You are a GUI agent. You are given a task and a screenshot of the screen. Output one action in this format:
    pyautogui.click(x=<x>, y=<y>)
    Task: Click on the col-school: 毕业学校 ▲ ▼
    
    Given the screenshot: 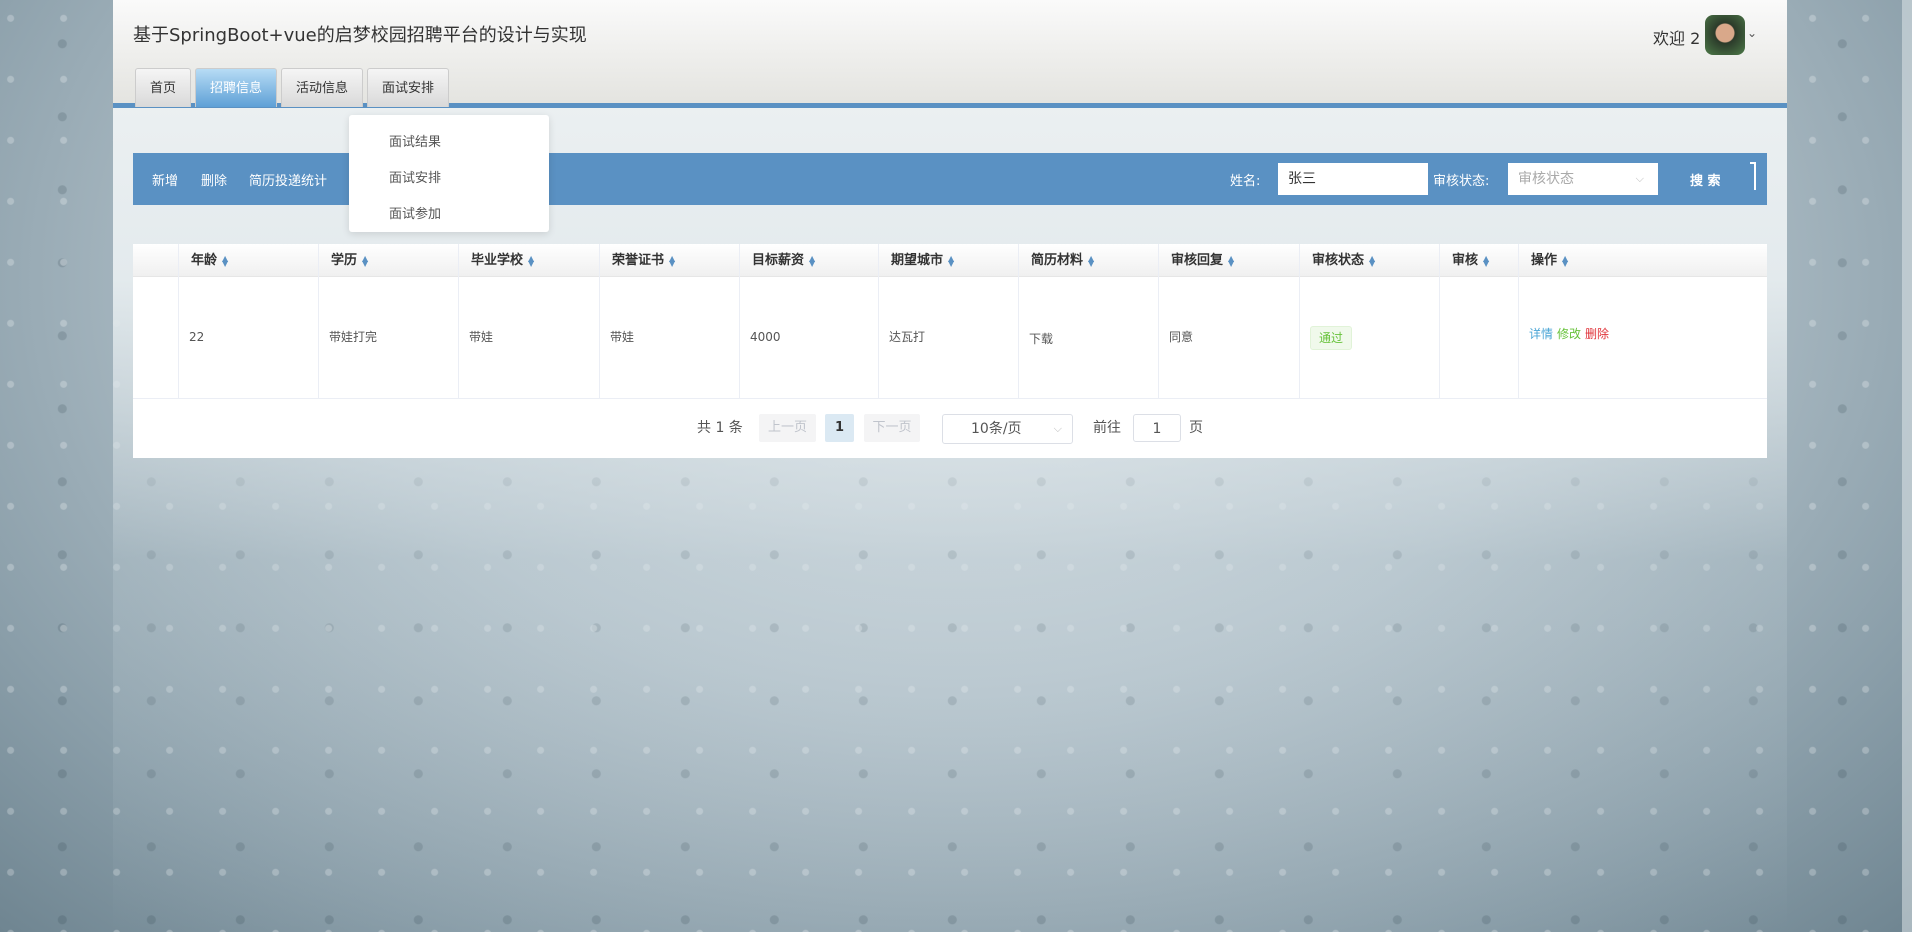 What is the action you would take?
    pyautogui.click(x=528, y=260)
    